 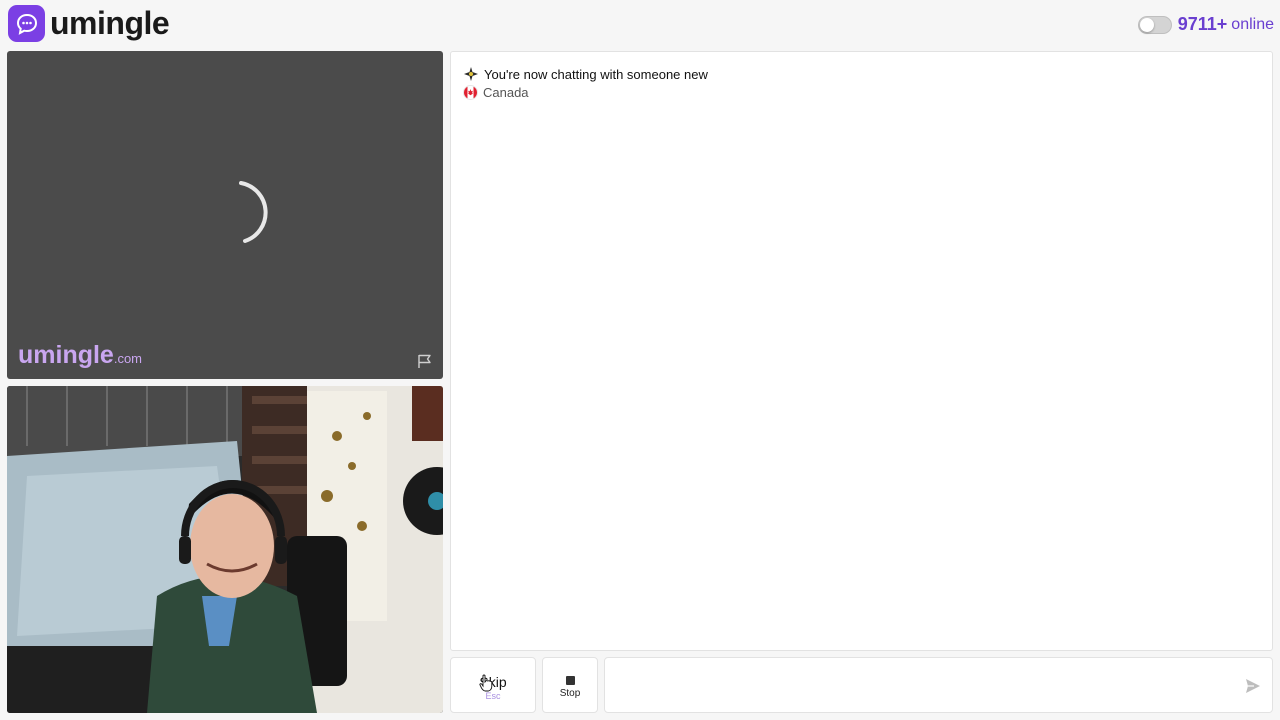 I want to click on flag-icon, so click(x=424, y=361).